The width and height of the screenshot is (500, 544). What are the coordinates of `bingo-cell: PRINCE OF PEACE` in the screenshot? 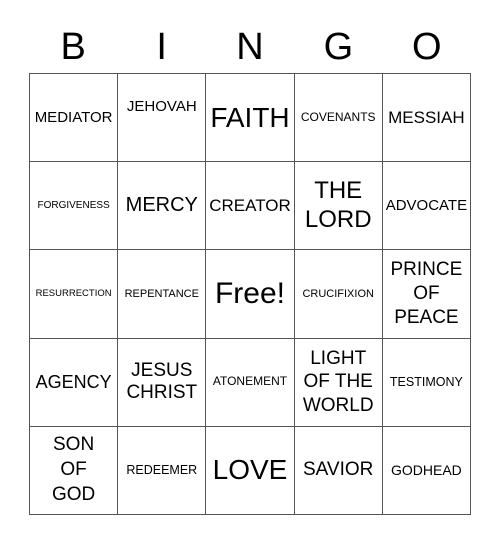 It's located at (426, 294).